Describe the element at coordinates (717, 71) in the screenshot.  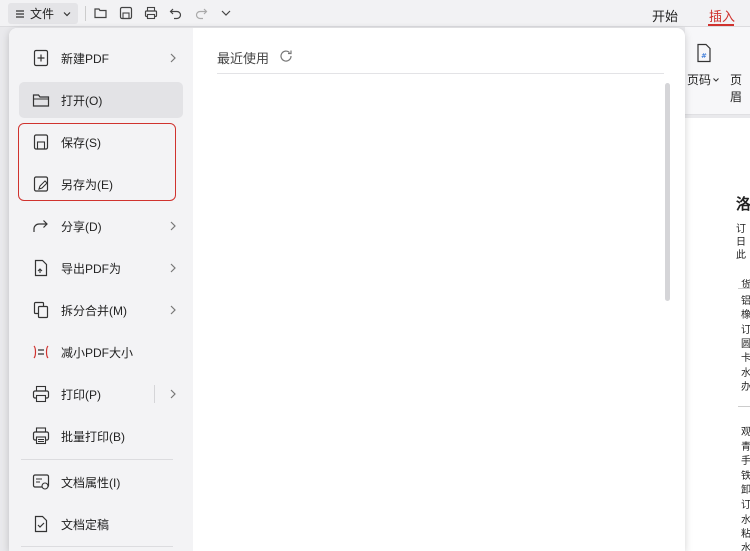
I see `ribbon-panel: # 页码 页眉` at that location.